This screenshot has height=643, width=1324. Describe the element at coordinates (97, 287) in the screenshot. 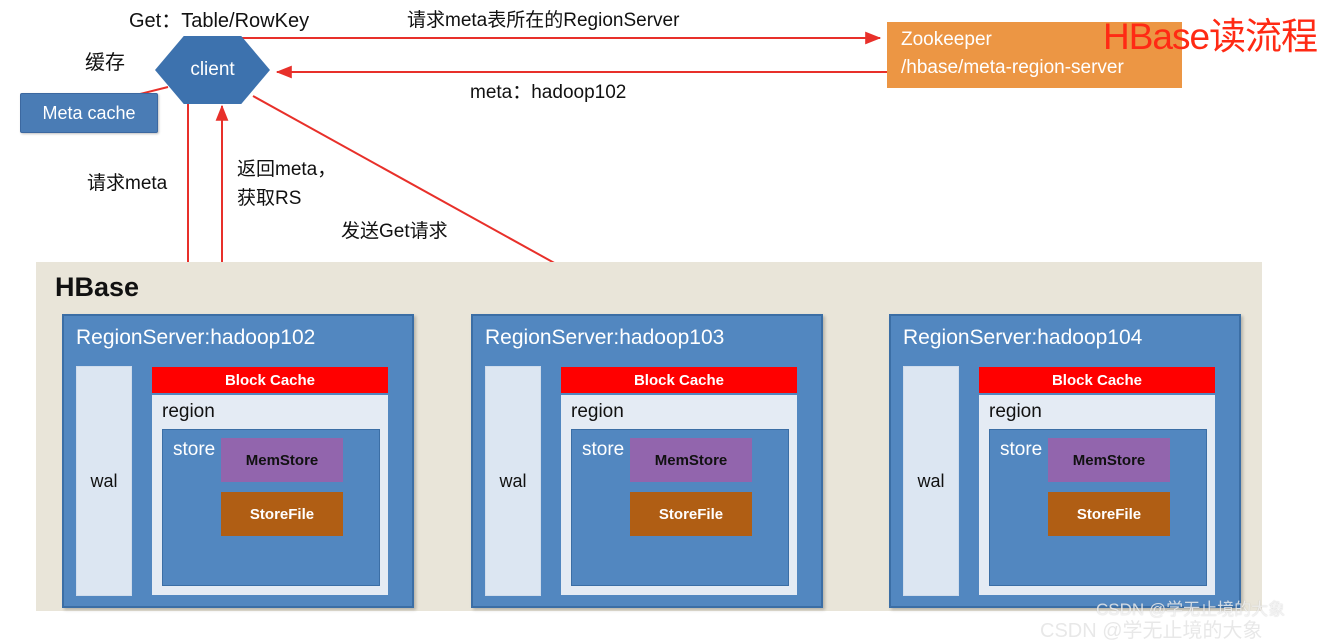

I see `hbase-container-title: HBase` at that location.